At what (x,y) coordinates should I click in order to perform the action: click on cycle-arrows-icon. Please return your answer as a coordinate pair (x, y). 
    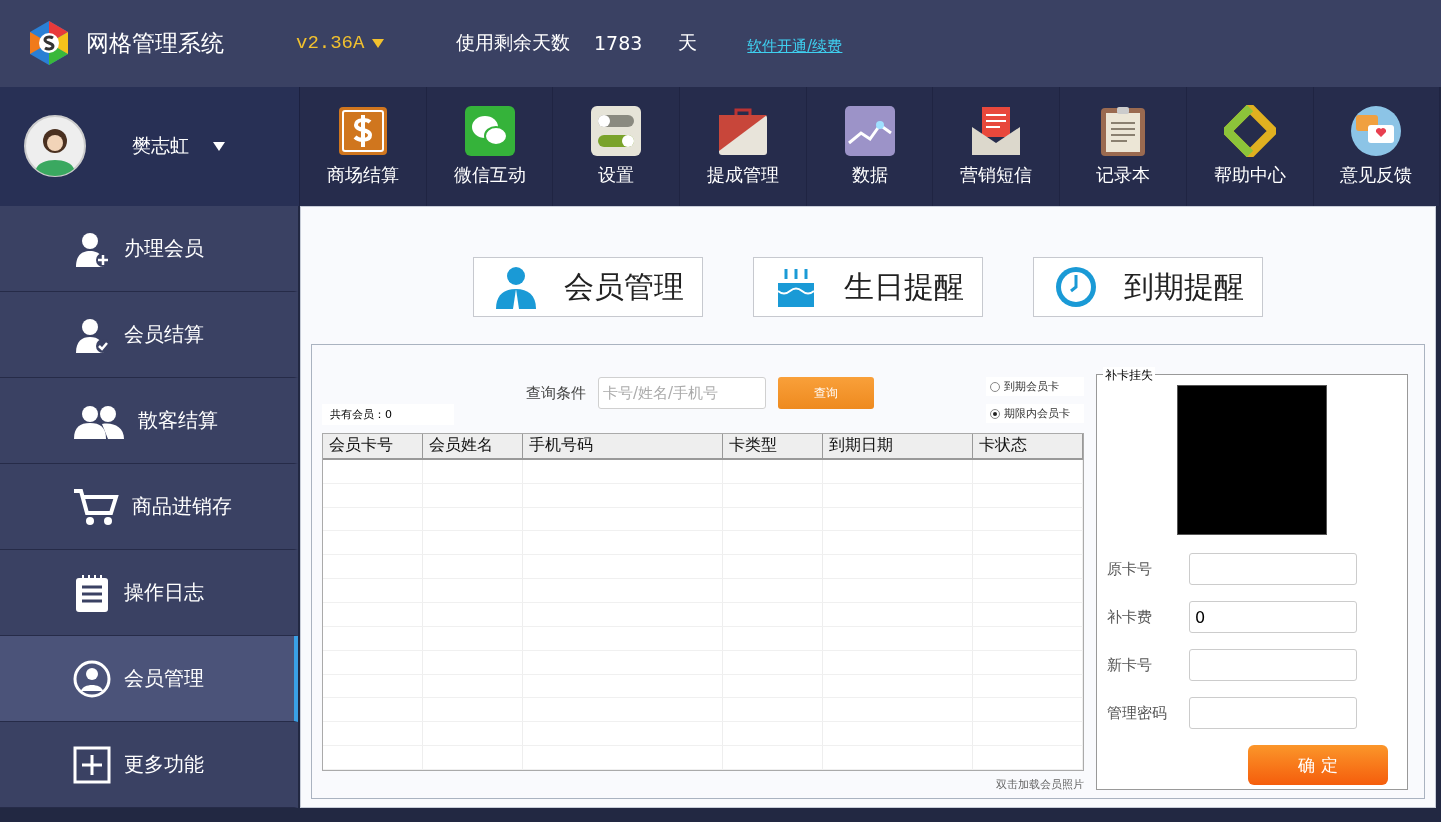
    Looking at the image, I should click on (1249, 131).